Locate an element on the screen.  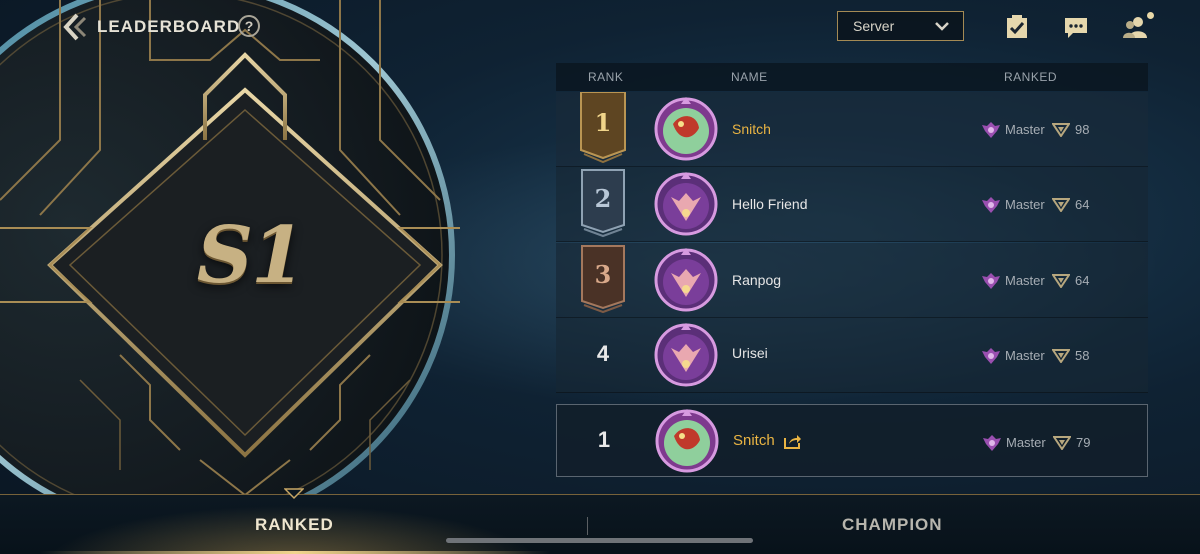
table-row: 1 Snitch Master 98 is located at coordinates (852, 128).